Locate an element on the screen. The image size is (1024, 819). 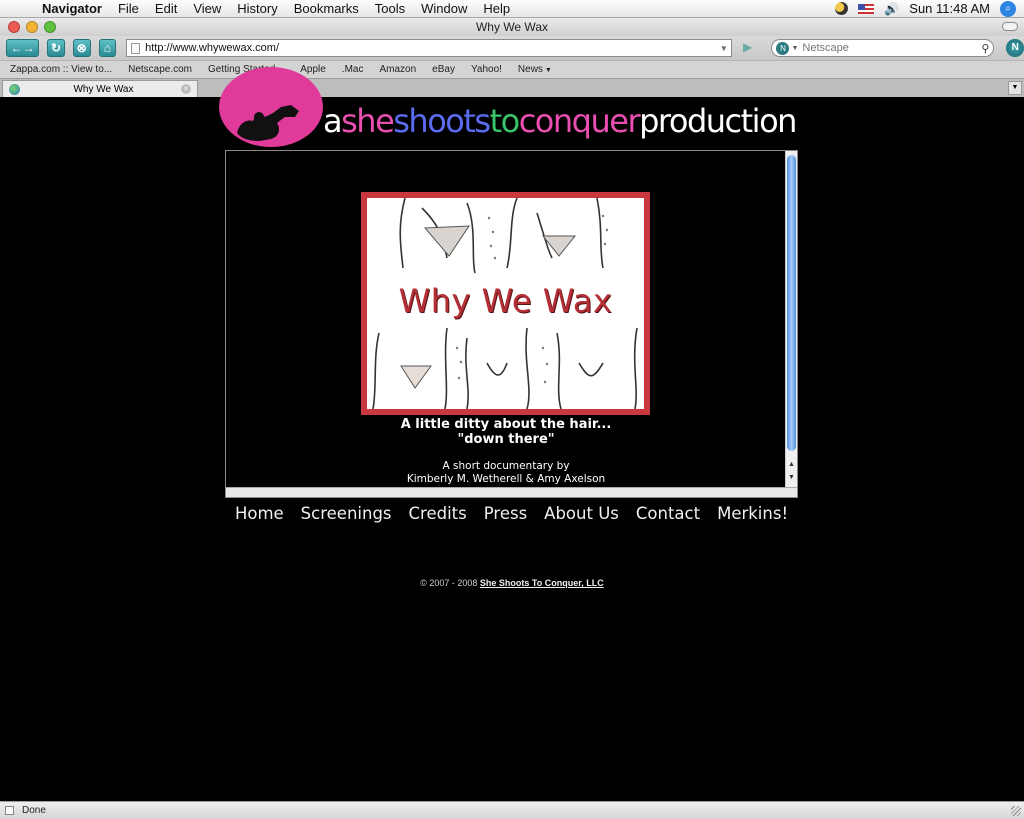
credit-line-1: A short documentary by is located at coordinates (506, 466).